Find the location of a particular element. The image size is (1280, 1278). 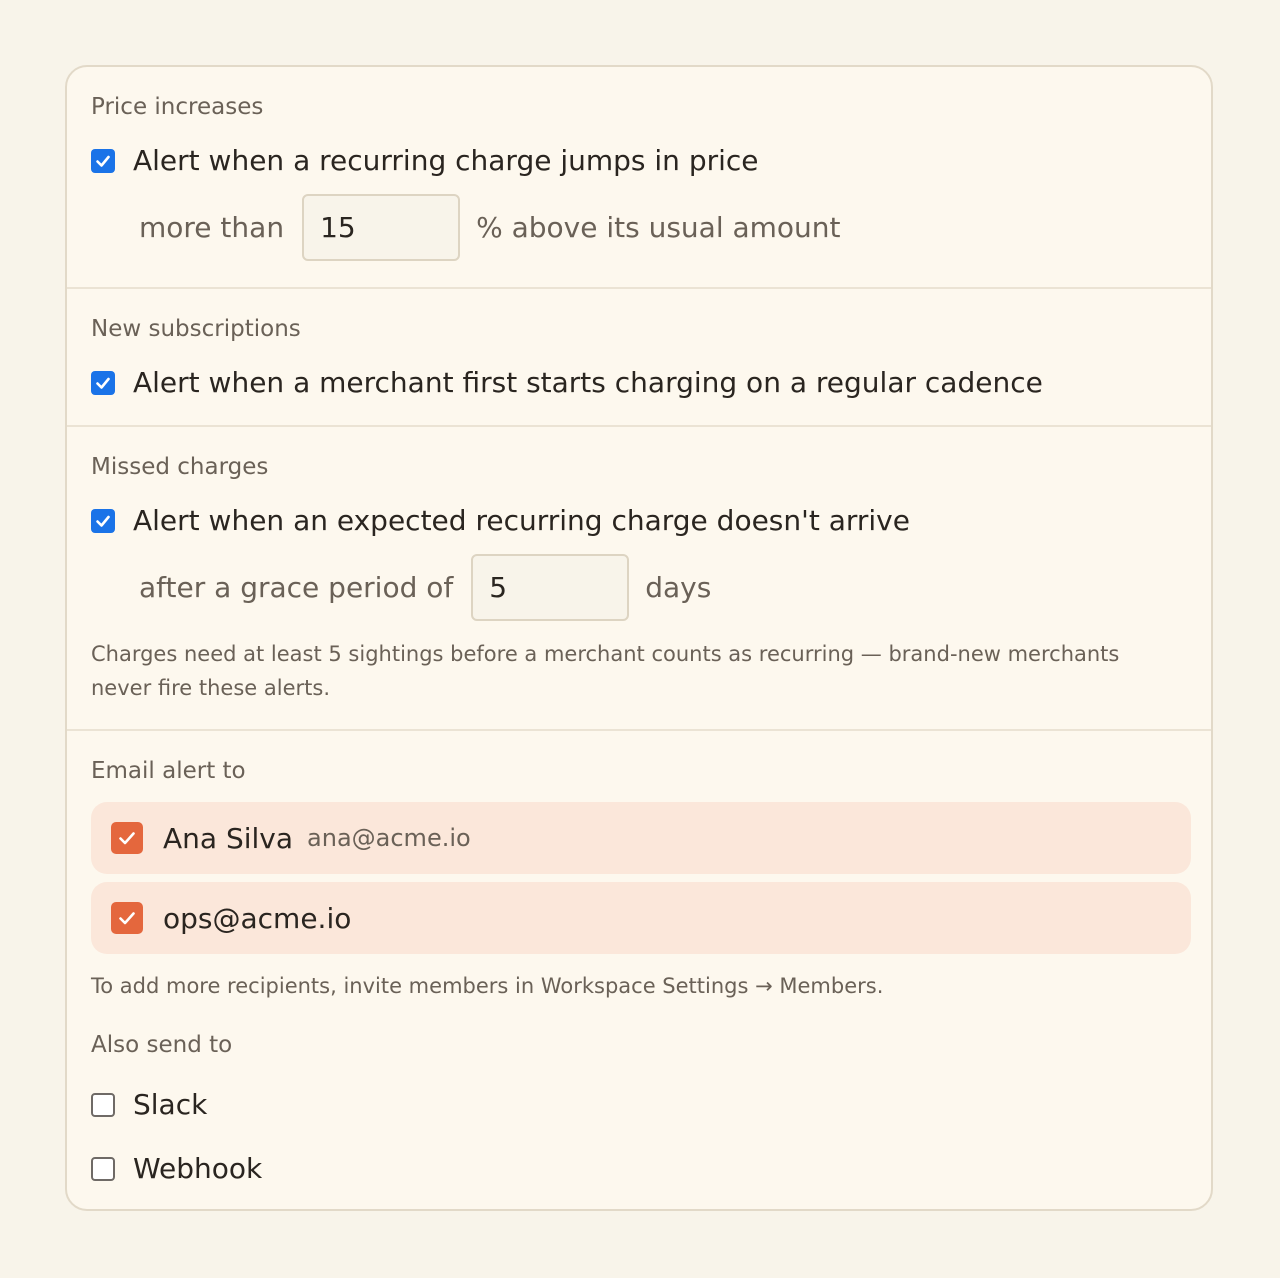

webhook-option-row: Webhook is located at coordinates (176, 1169).